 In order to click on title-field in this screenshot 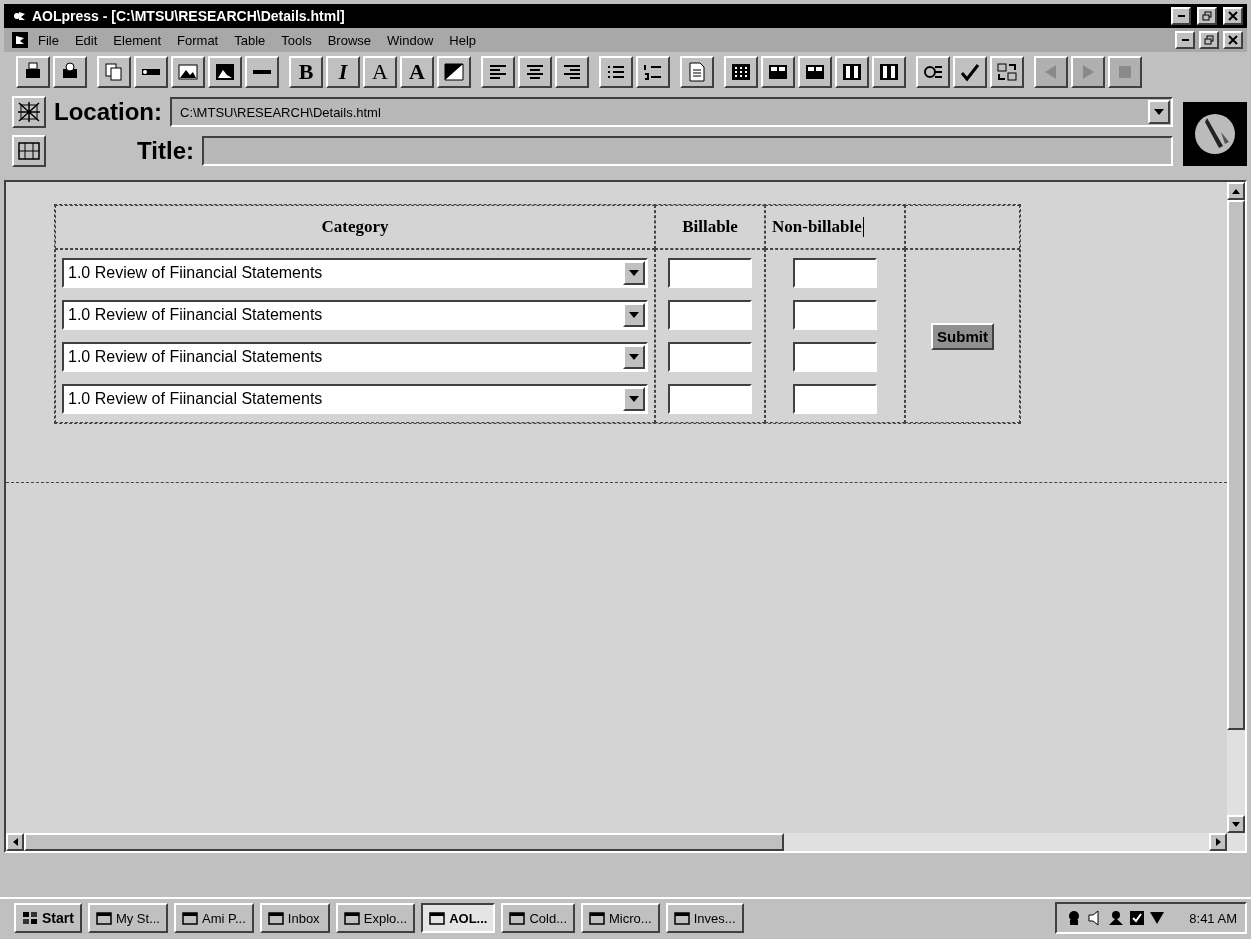, I will do `click(687, 151)`.